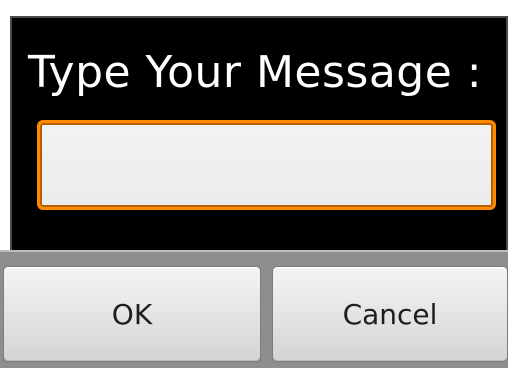 The image size is (518, 368). Describe the element at coordinates (255, 72) in the screenshot. I see `dialog-title: Type Your Message :` at that location.